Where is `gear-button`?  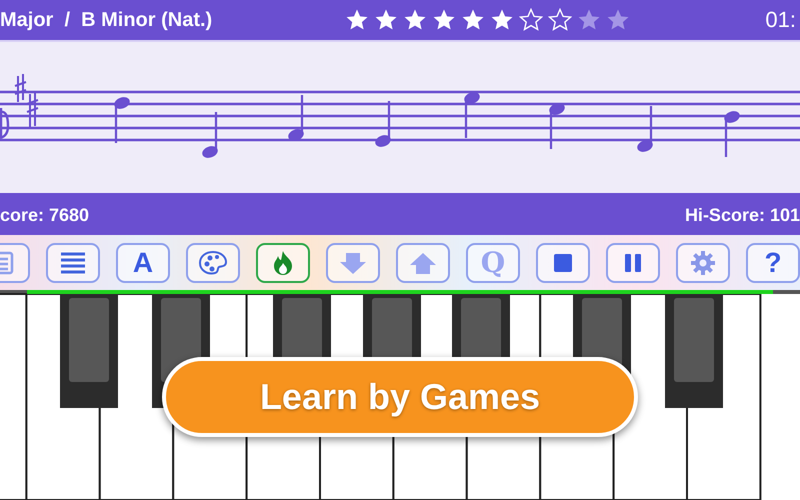 gear-button is located at coordinates (703, 262).